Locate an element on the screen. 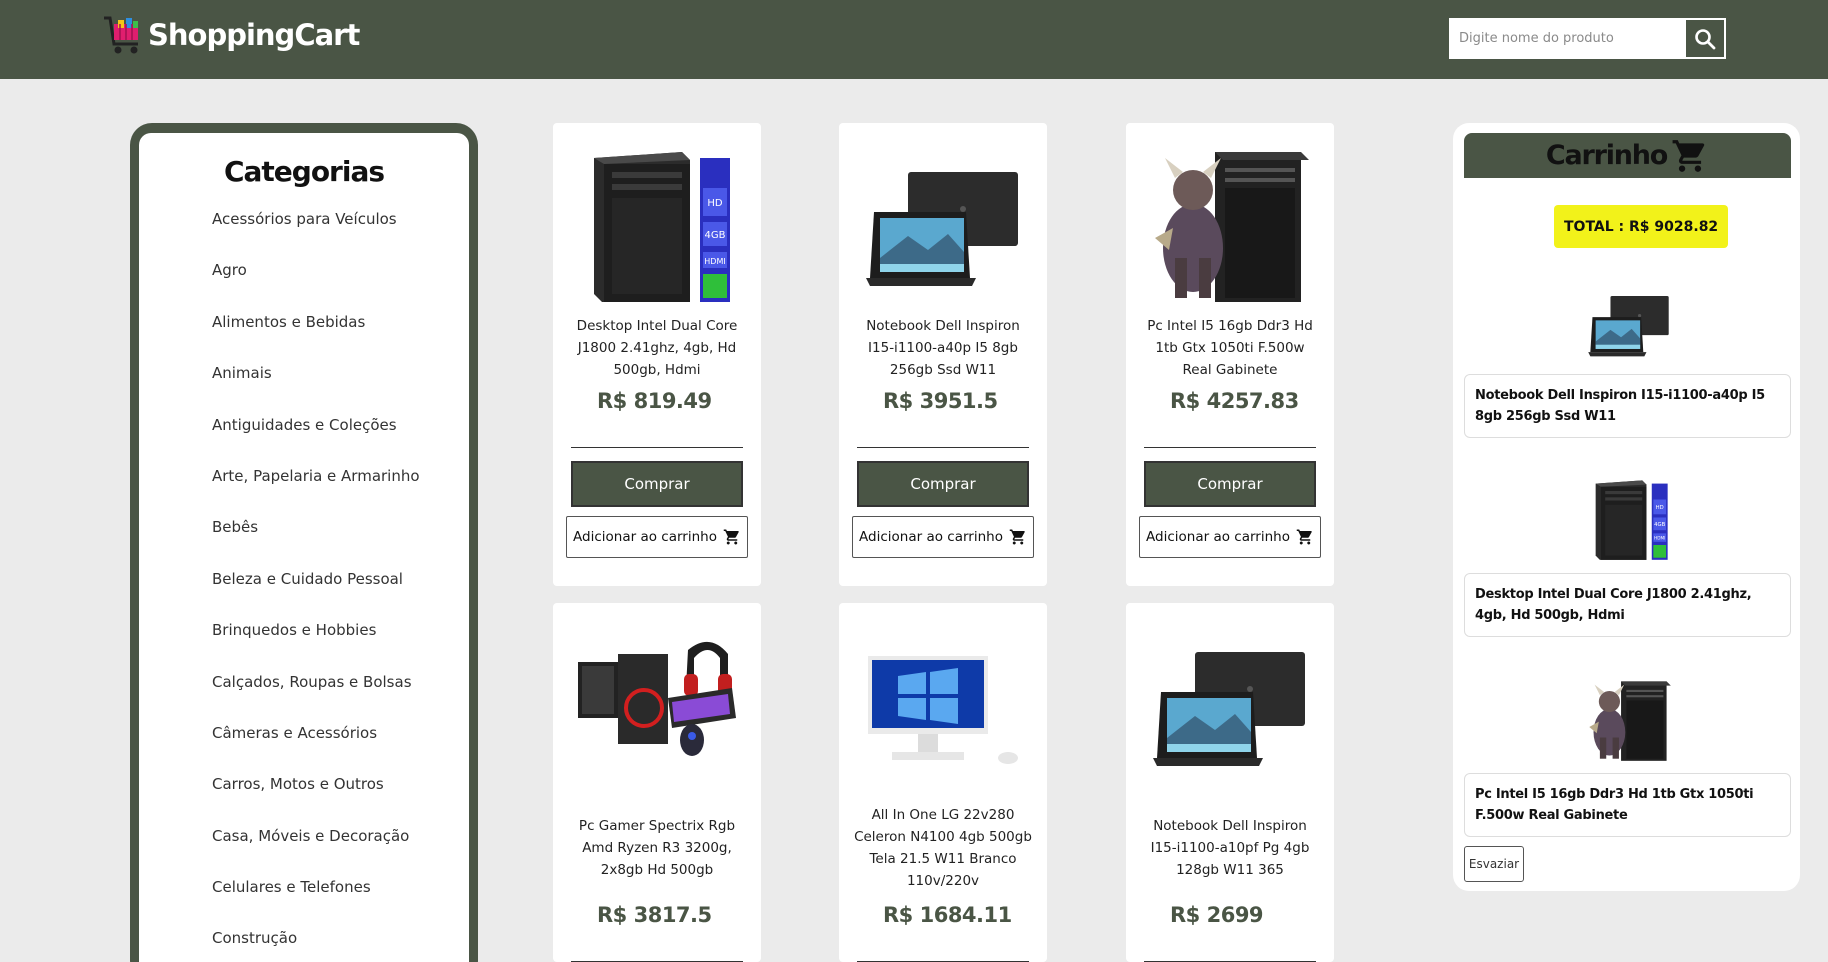 This screenshot has width=1828, height=962. cart-header: Carrinho is located at coordinates (1627, 155).